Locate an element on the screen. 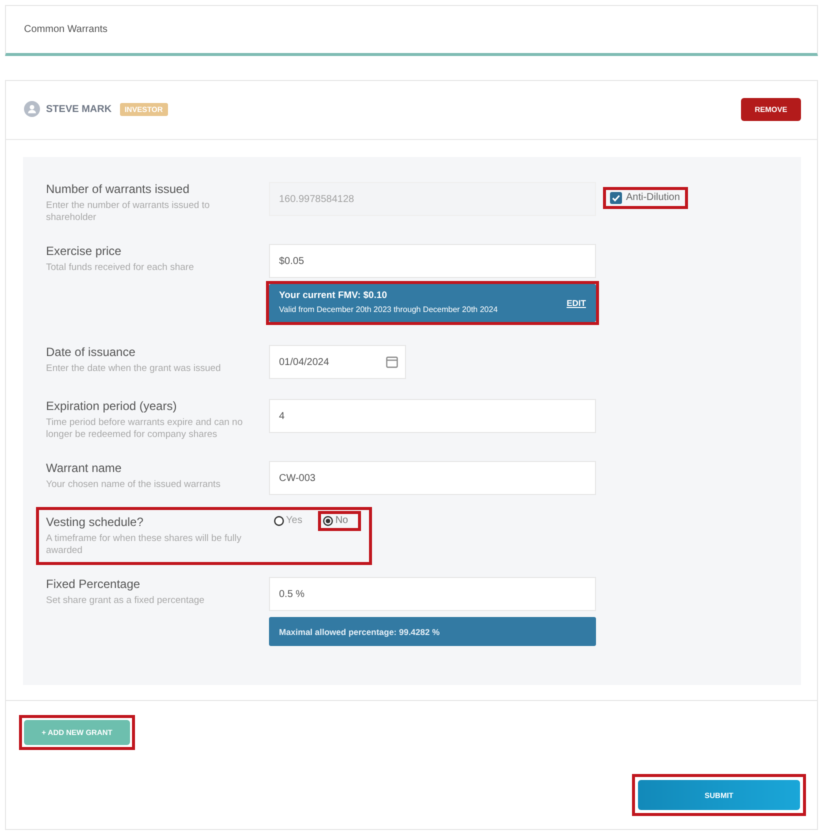  input-field: 0.5 % is located at coordinates (432, 594).